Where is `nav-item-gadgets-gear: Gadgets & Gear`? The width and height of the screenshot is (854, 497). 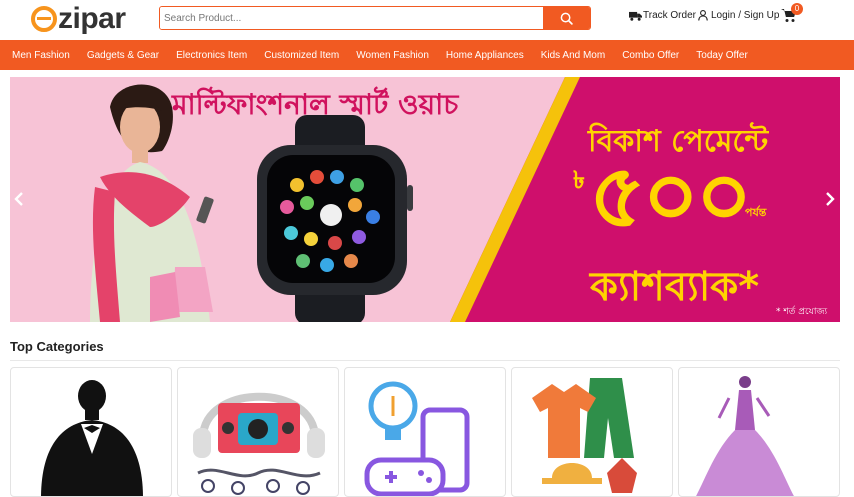 nav-item-gadgets-gear: Gadgets & Gear is located at coordinates (123, 55).